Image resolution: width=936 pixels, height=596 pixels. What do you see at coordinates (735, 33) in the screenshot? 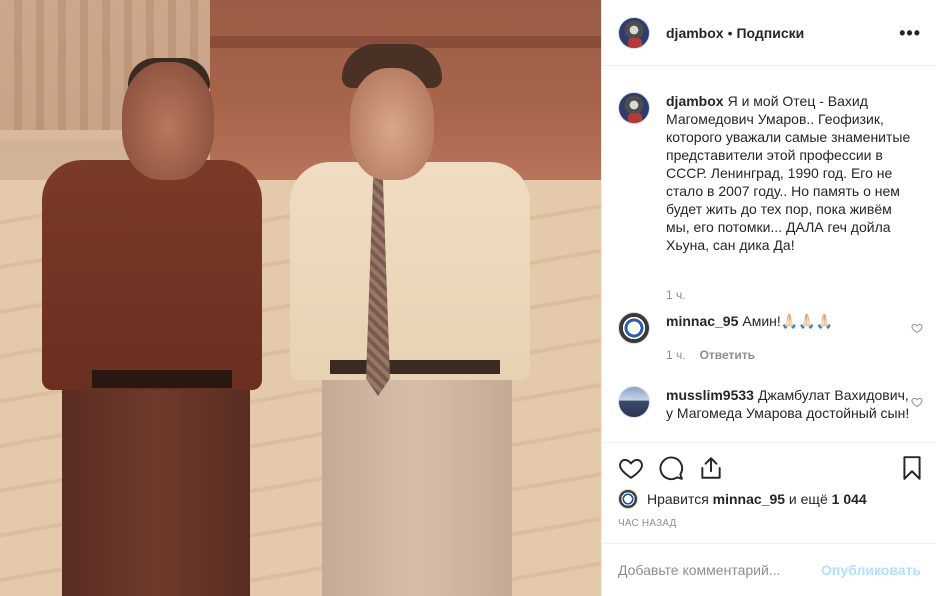
I see `header-user-line: djambox • Подписки` at bounding box center [735, 33].